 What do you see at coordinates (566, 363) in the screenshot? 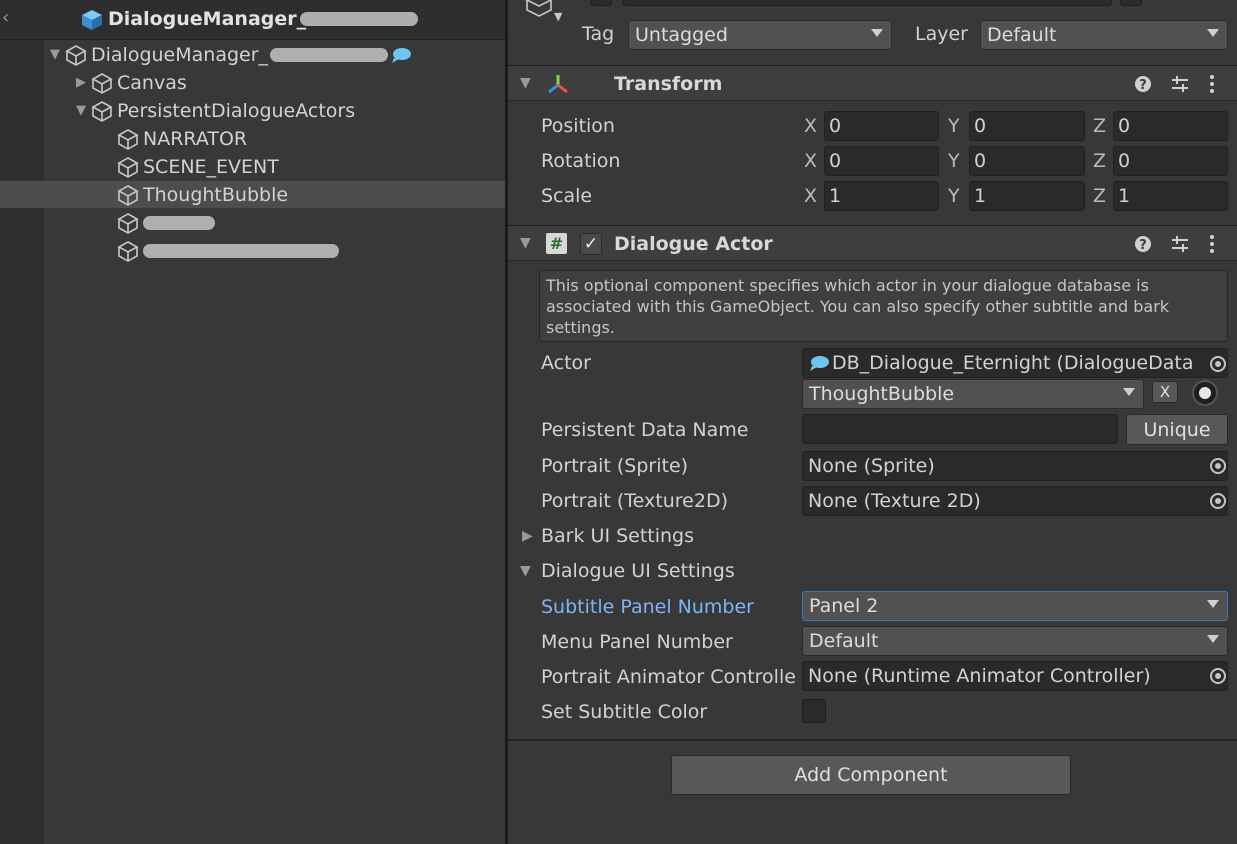
I see `actor-label: Actor` at bounding box center [566, 363].